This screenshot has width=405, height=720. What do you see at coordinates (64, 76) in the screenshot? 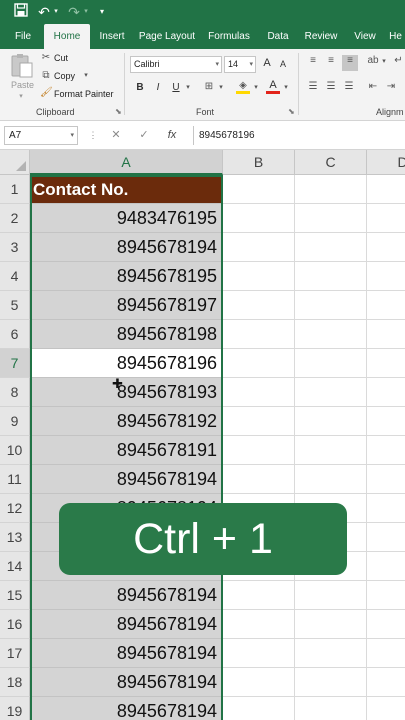
I see `copy-label: Copy` at bounding box center [64, 76].